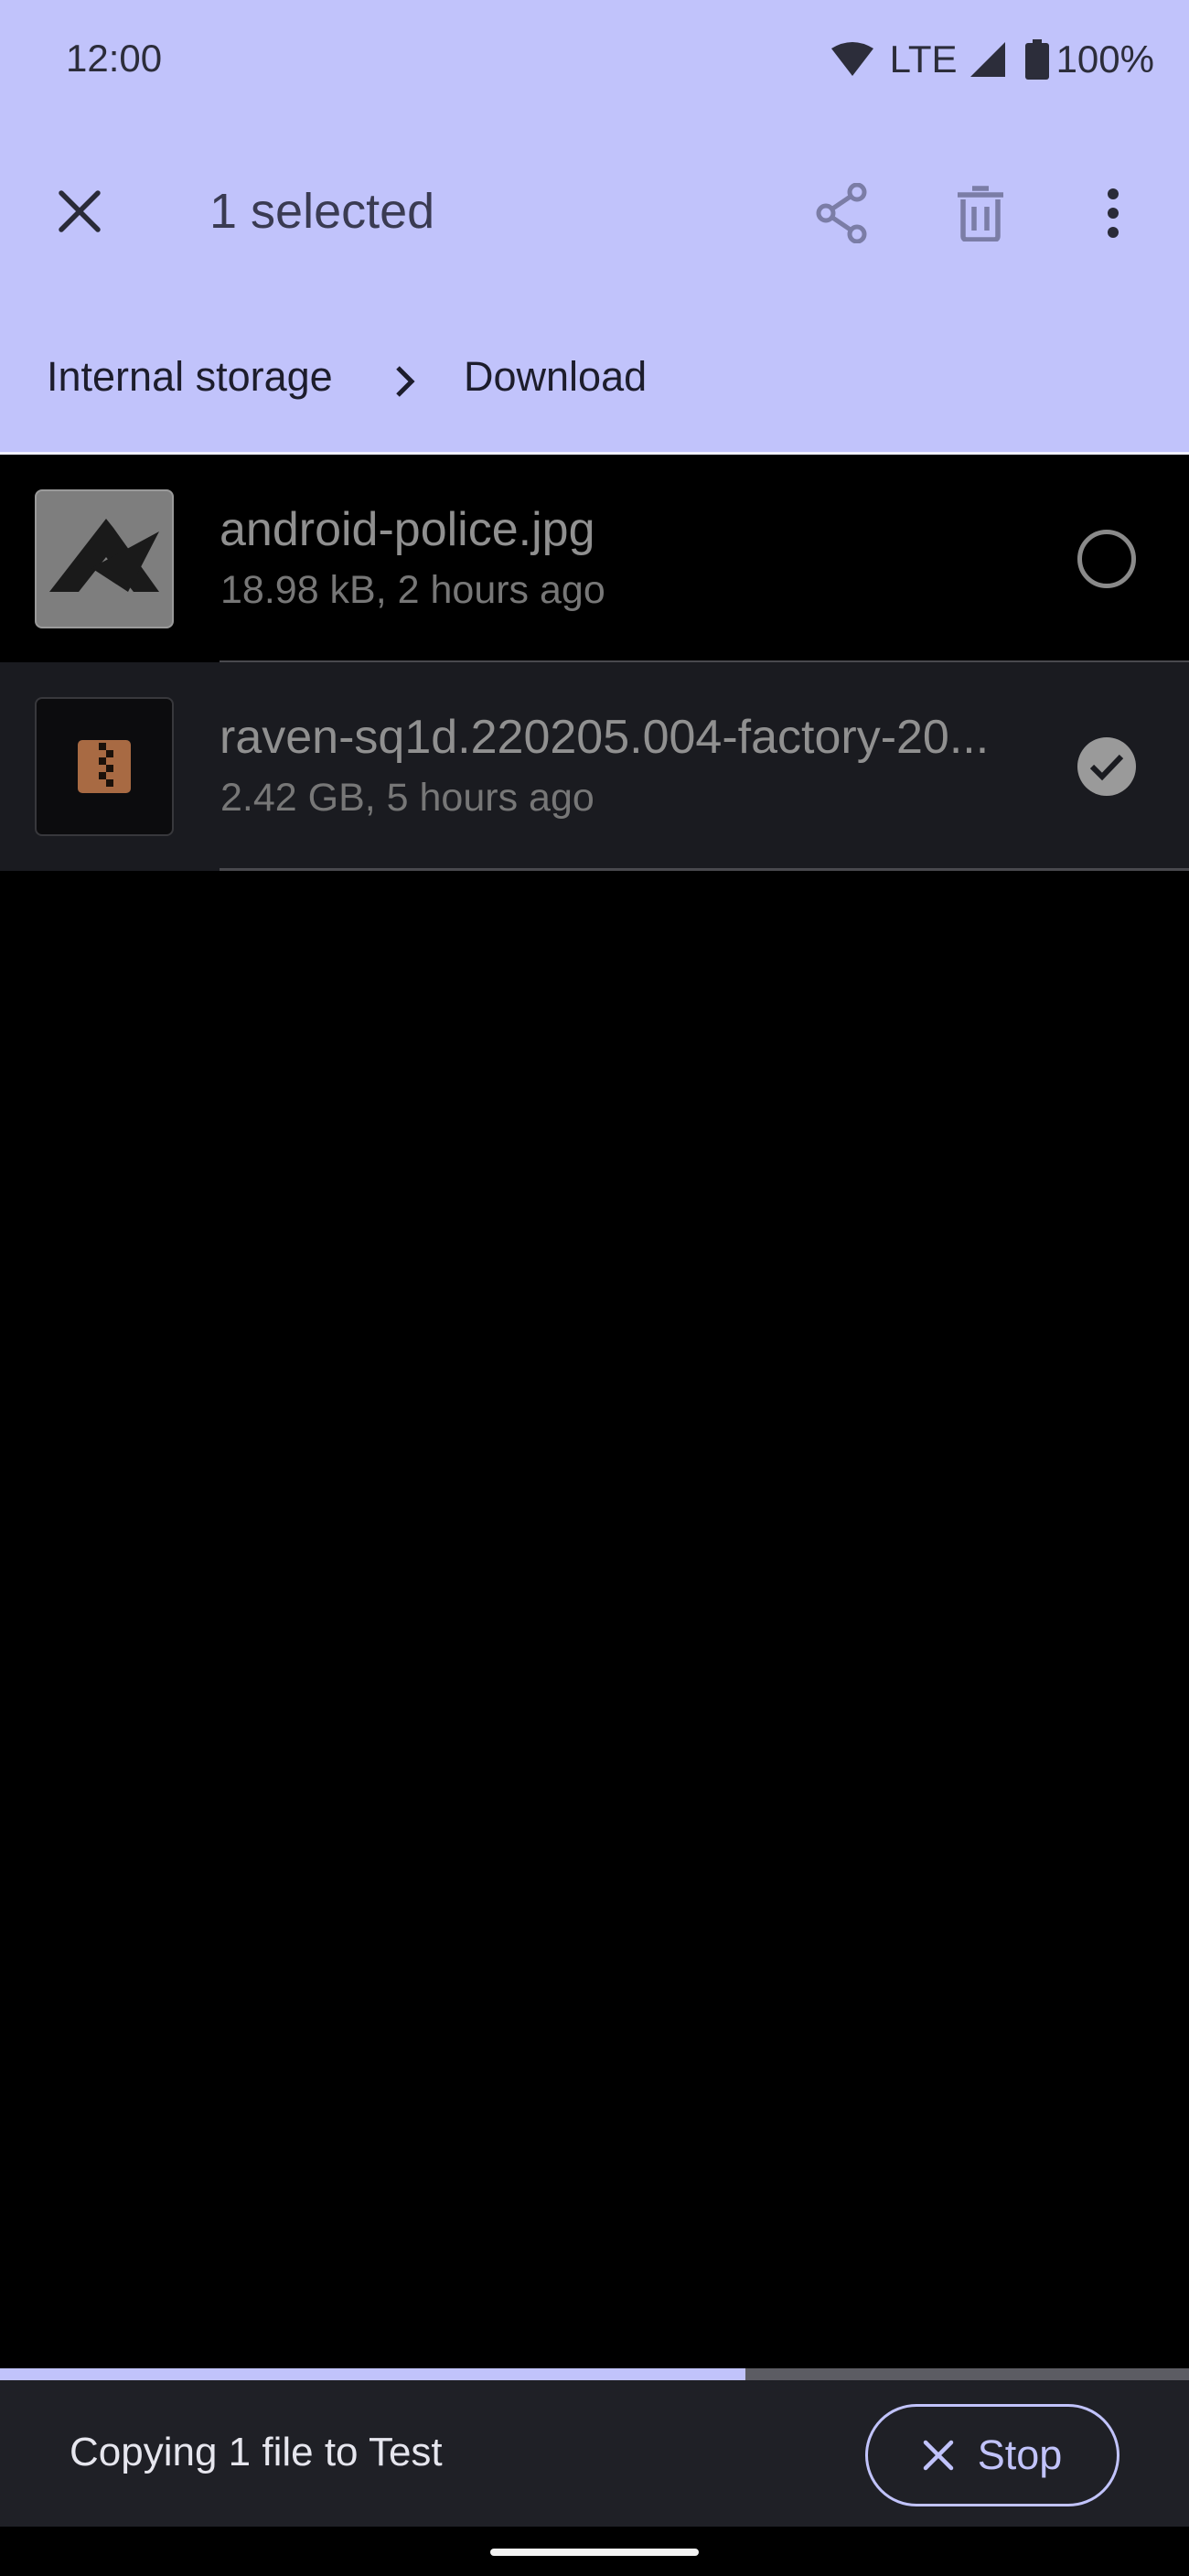  Describe the element at coordinates (104, 558) in the screenshot. I see `image-thumbnail` at that location.